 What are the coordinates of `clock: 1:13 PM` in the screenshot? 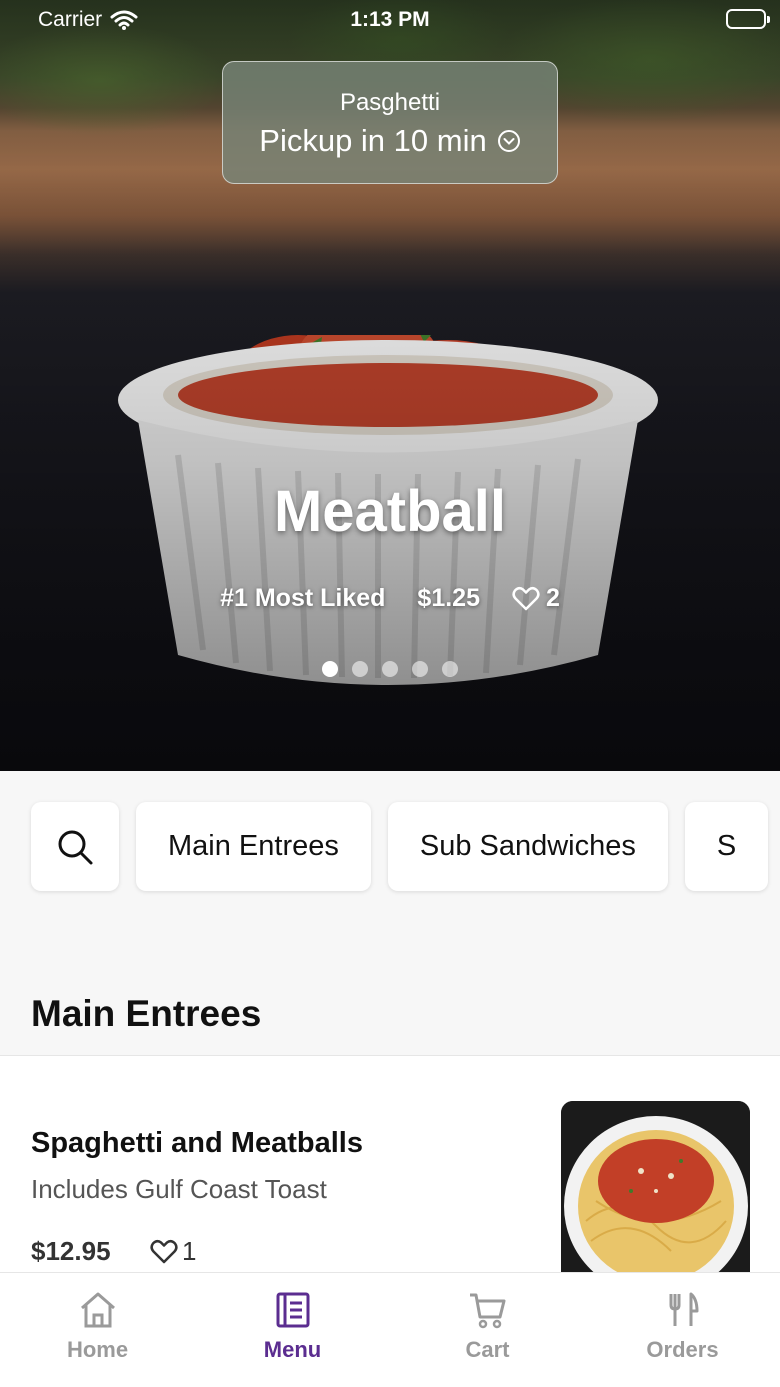 It's located at (390, 19).